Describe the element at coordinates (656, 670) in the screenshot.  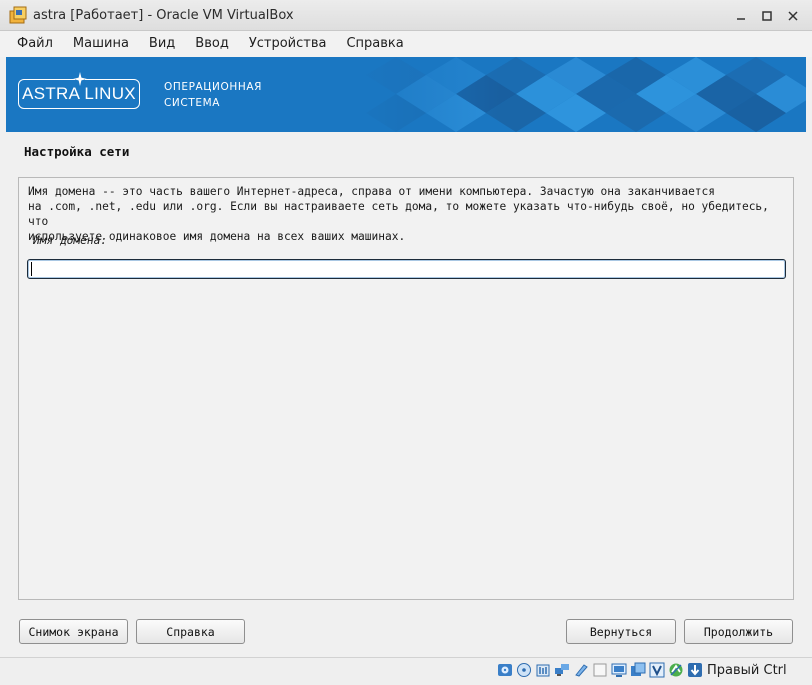
I see `virtualization-icon` at that location.